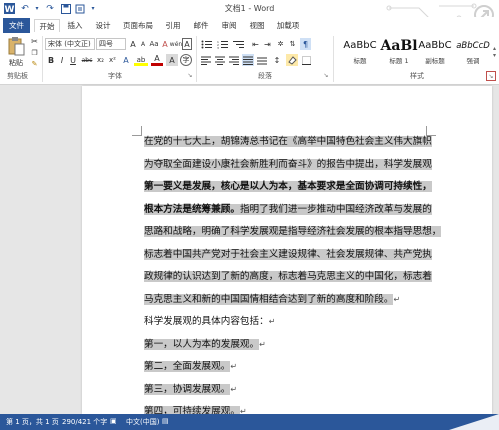 Image resolution: width=499 pixels, height=430 pixels. Describe the element at coordinates (172, 60) in the screenshot. I see `character-shading-button: A` at that location.